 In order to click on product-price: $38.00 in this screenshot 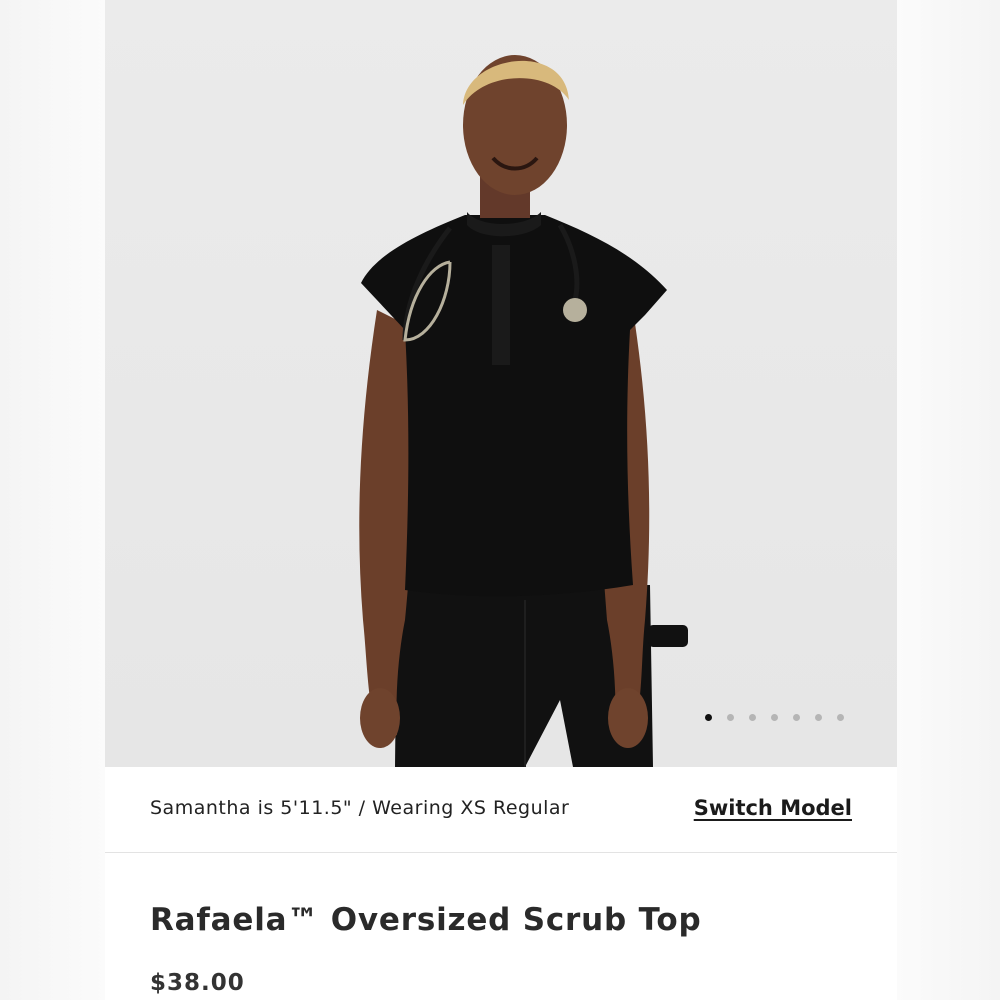, I will do `click(197, 983)`.